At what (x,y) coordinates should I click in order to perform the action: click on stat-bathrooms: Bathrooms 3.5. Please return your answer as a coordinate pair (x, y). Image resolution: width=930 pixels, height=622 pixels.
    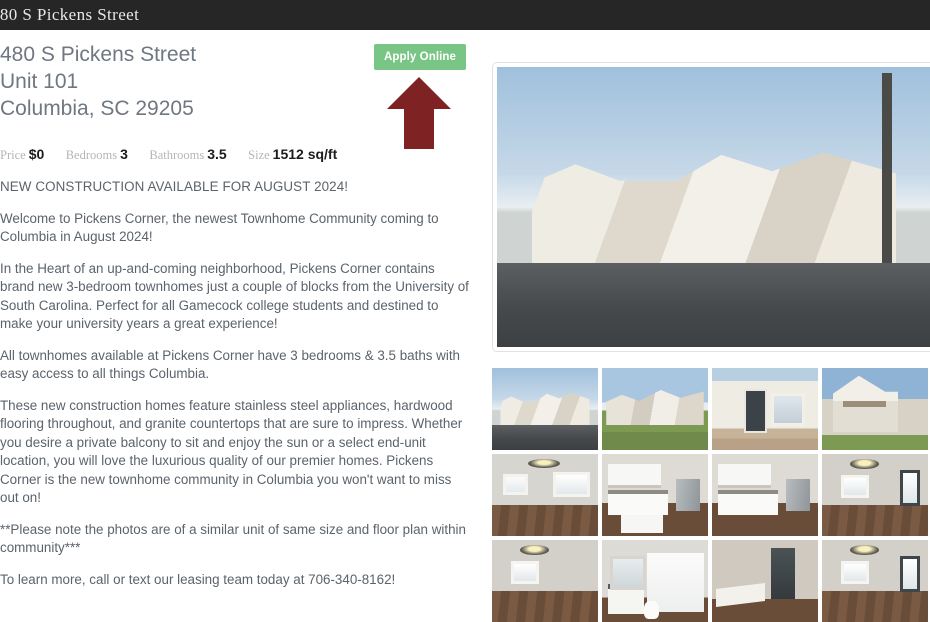
    Looking at the image, I should click on (187, 155).